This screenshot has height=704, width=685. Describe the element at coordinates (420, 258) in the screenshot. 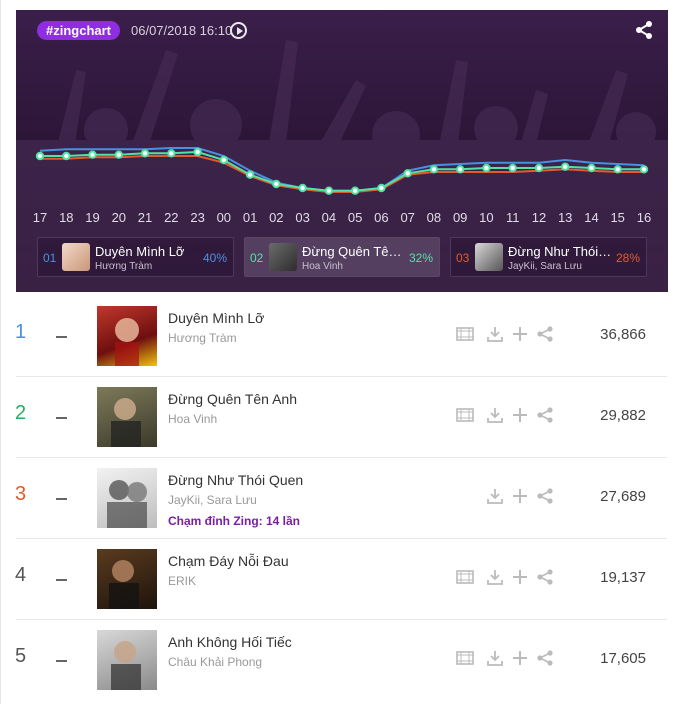

I see `top-card-percent: 32%` at that location.